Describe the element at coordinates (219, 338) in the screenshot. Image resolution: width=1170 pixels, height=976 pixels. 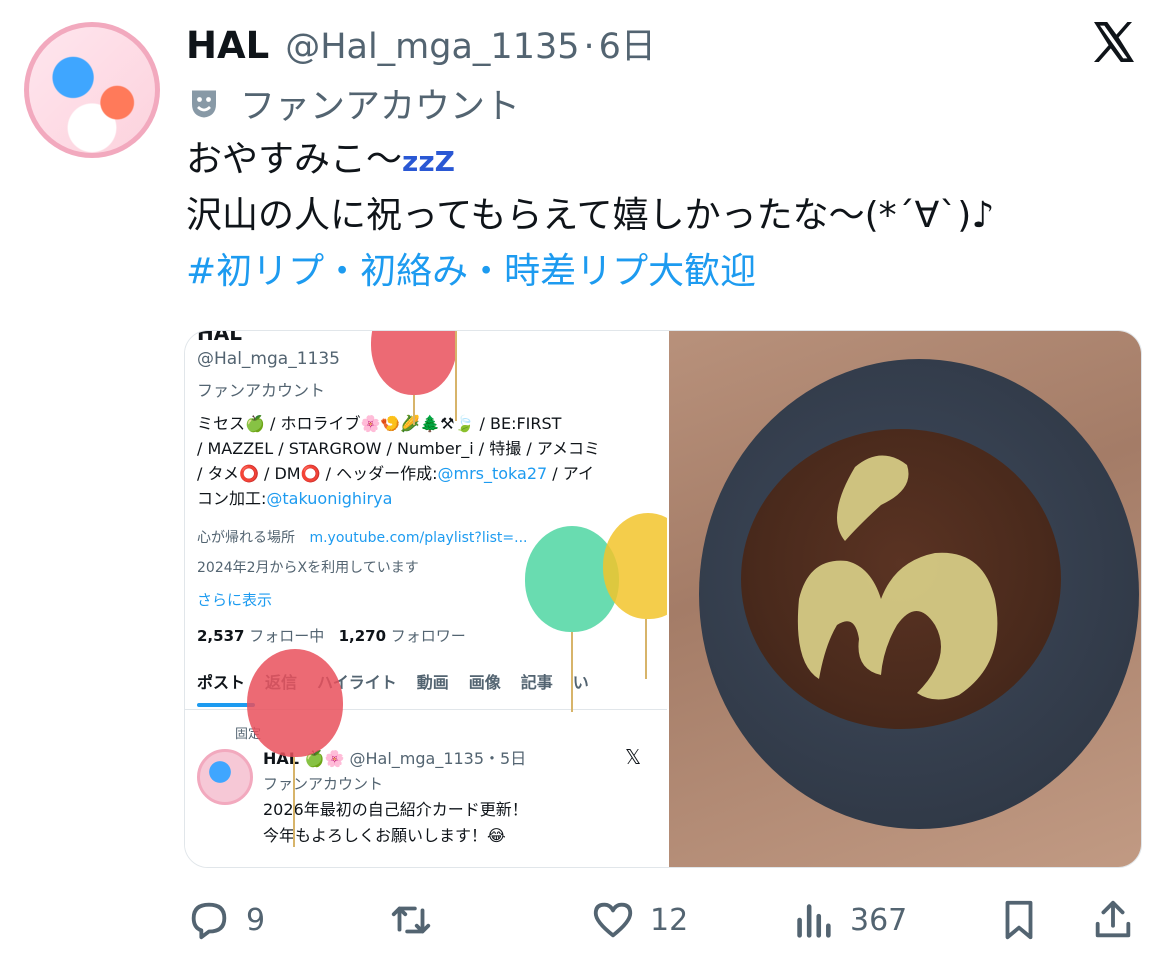
I see `screenshot-name: HAL` at that location.